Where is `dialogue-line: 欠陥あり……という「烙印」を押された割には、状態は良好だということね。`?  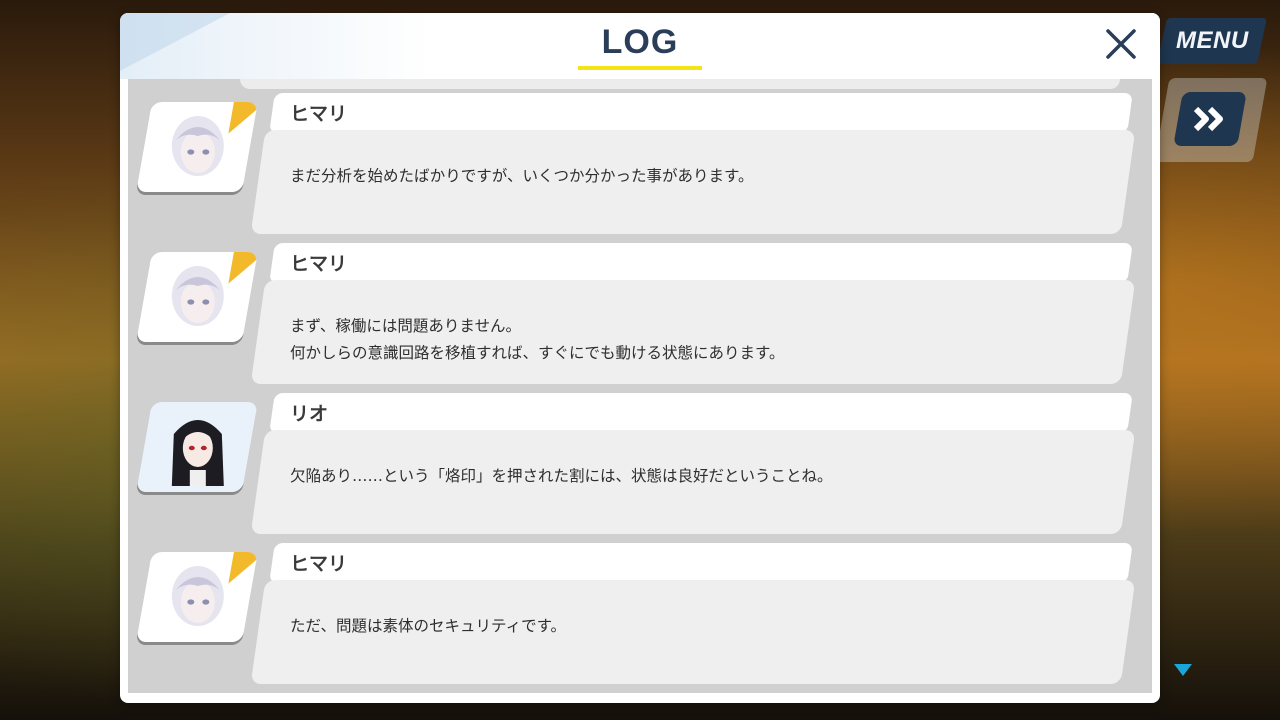 dialogue-line: 欠陥あり……という「烙印」を押された割には、状態は良好だということね。 is located at coordinates (561, 476).